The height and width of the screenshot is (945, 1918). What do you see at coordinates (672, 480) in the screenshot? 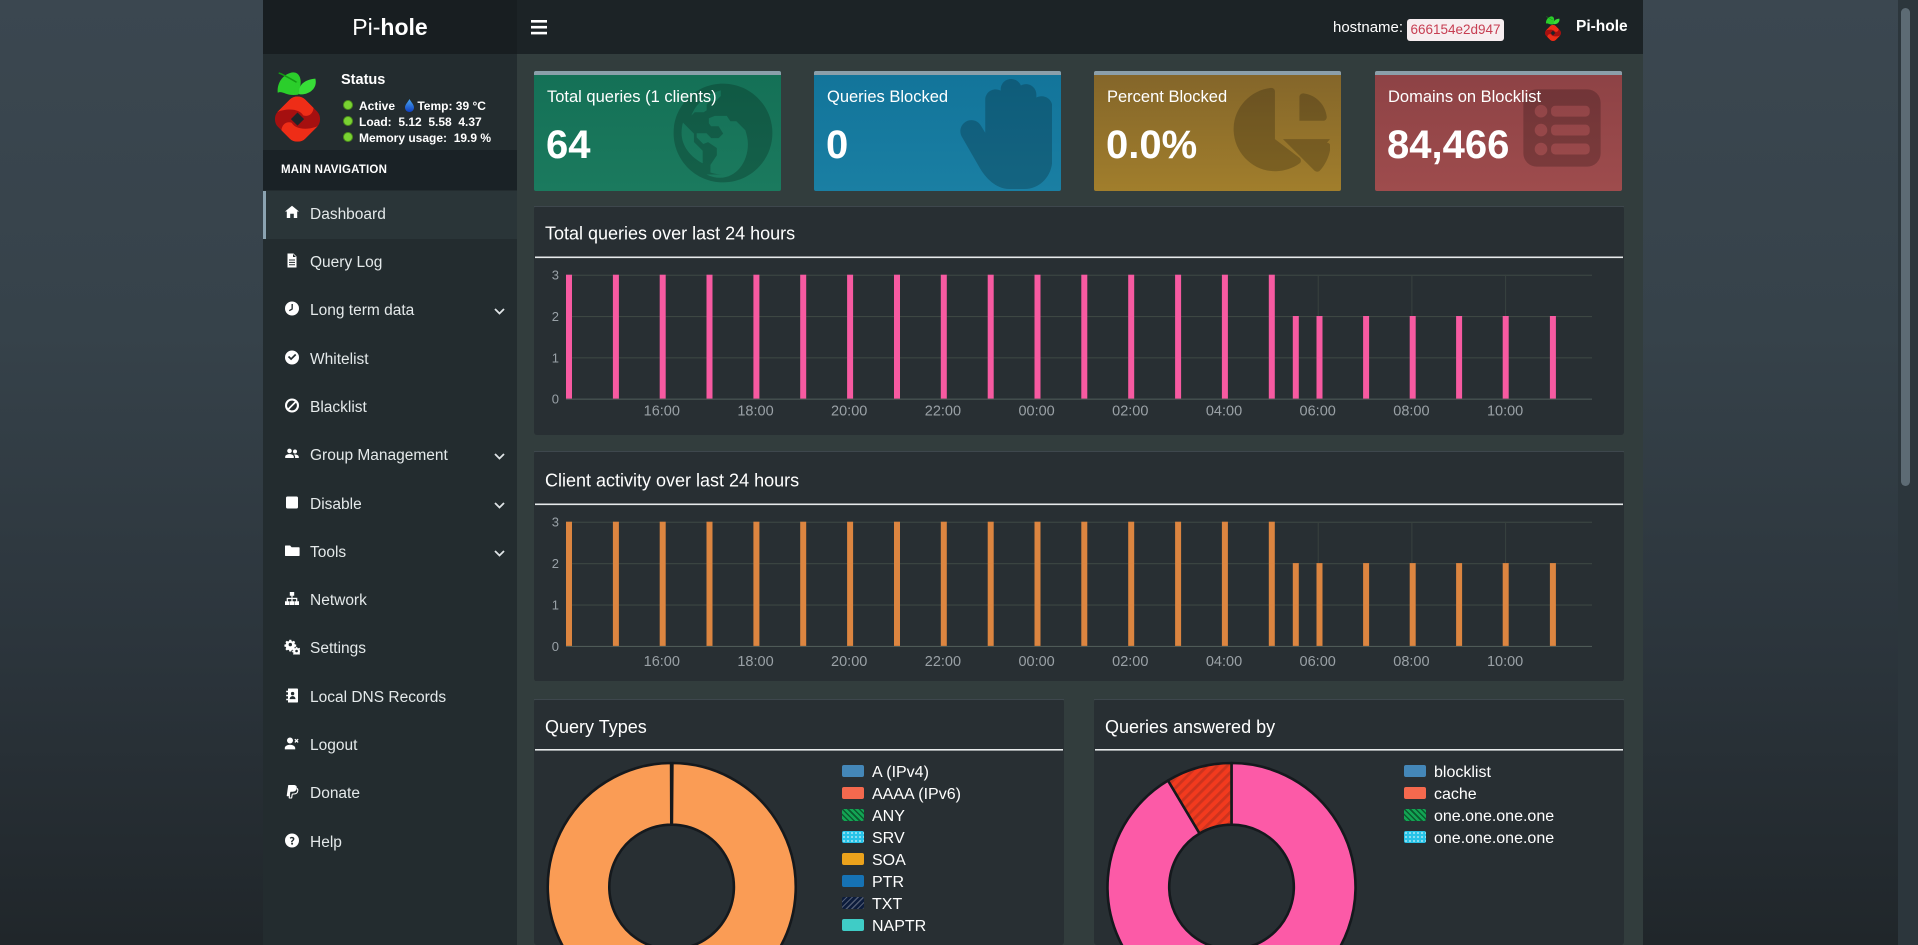
I see `svg-text:Client activity over last 24 h: Client activity over last 24 hours` at bounding box center [672, 480].